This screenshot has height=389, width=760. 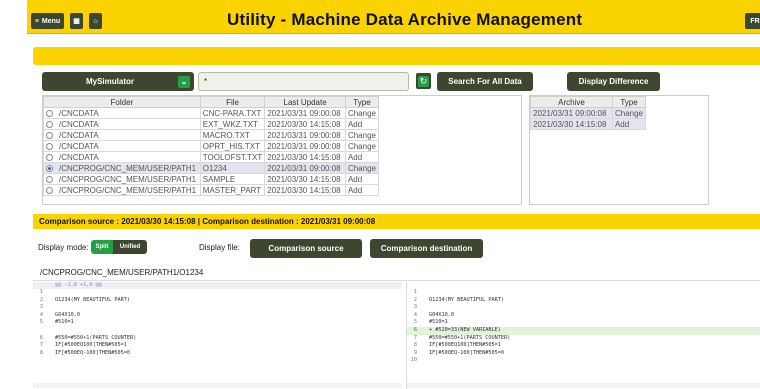 What do you see at coordinates (232, 168) in the screenshot?
I see `file-cell: O1234` at bounding box center [232, 168].